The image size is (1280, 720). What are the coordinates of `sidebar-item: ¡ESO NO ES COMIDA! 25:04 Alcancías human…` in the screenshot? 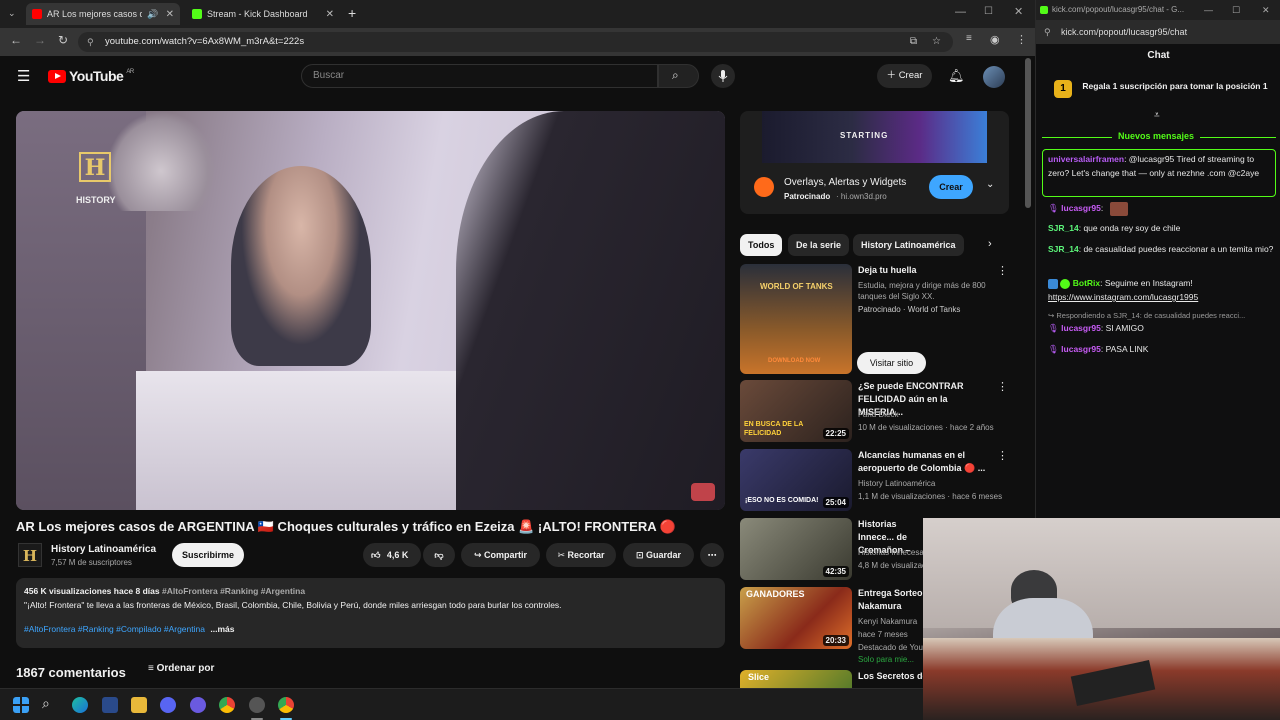 It's located at (882, 481).